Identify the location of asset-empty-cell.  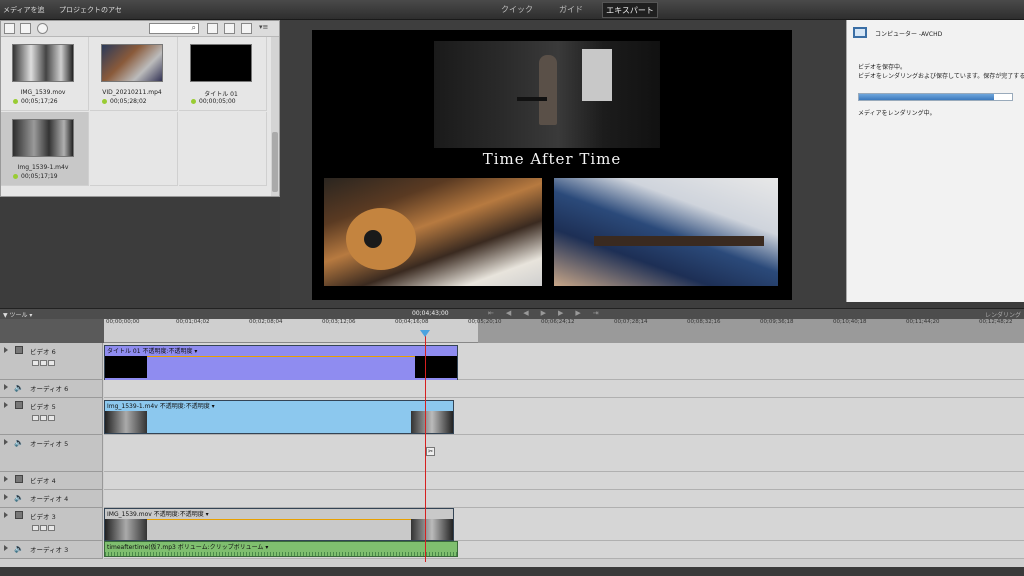
(134, 149).